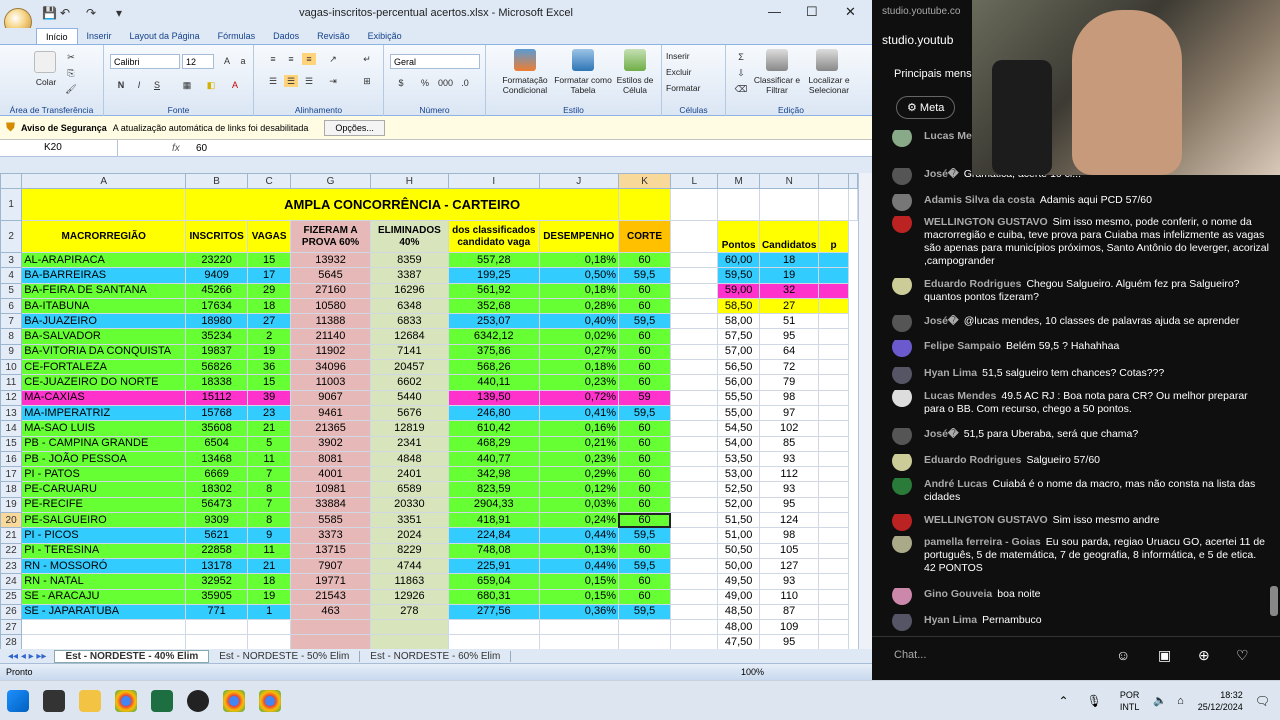  What do you see at coordinates (71, 57) in the screenshot?
I see `cut-icon: ✂` at bounding box center [71, 57].